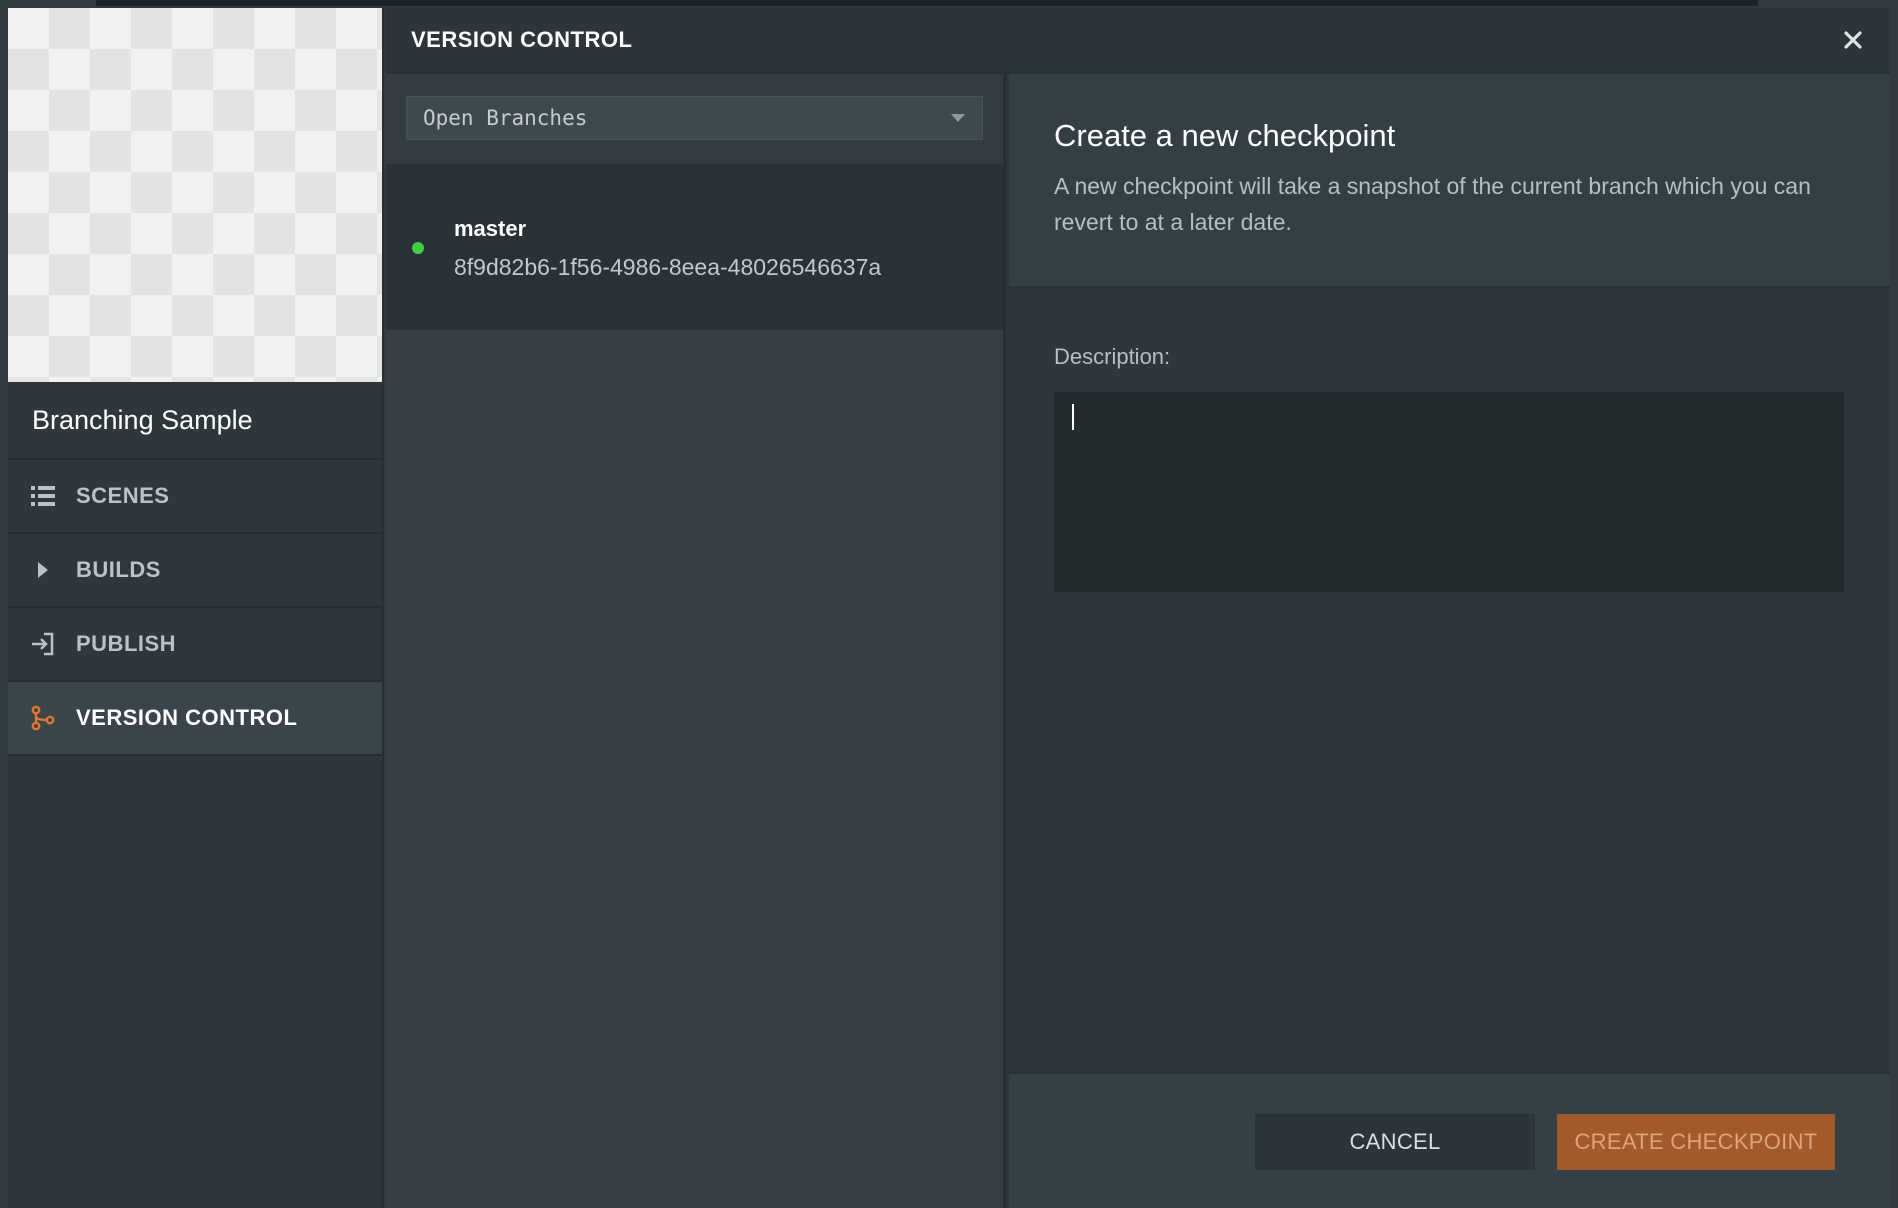  Describe the element at coordinates (43, 718) in the screenshot. I see `branch-icon` at that location.